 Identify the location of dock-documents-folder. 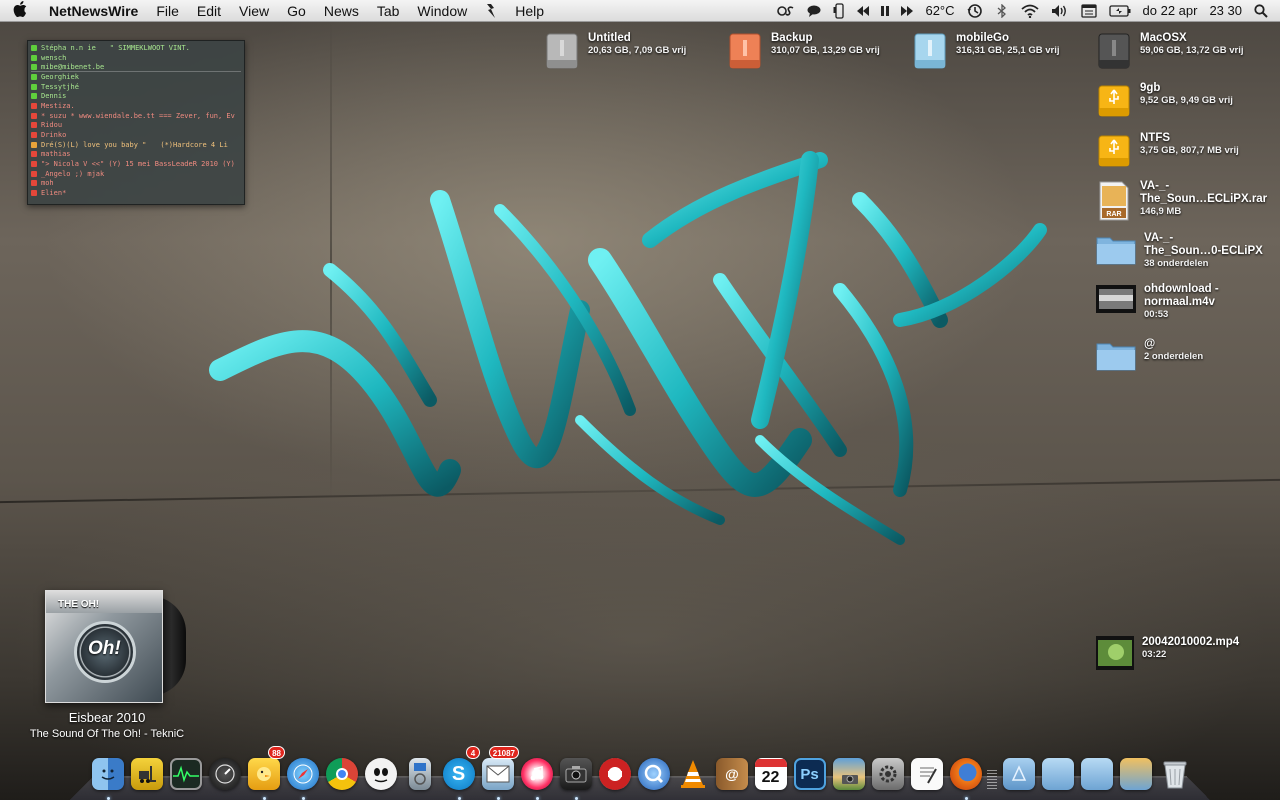
(1057, 771).